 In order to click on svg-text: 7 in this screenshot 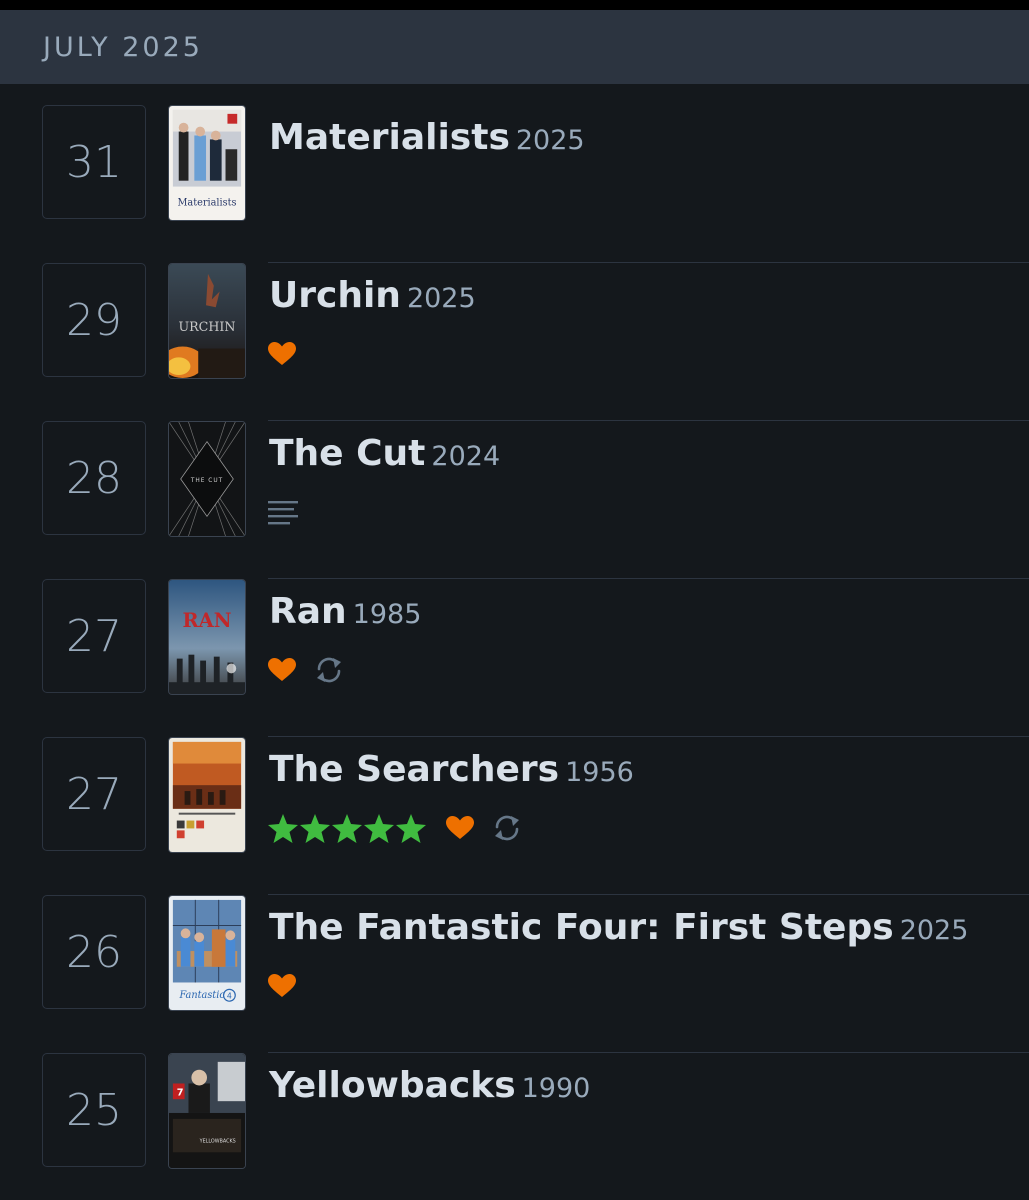, I will do `click(180, 1092)`.